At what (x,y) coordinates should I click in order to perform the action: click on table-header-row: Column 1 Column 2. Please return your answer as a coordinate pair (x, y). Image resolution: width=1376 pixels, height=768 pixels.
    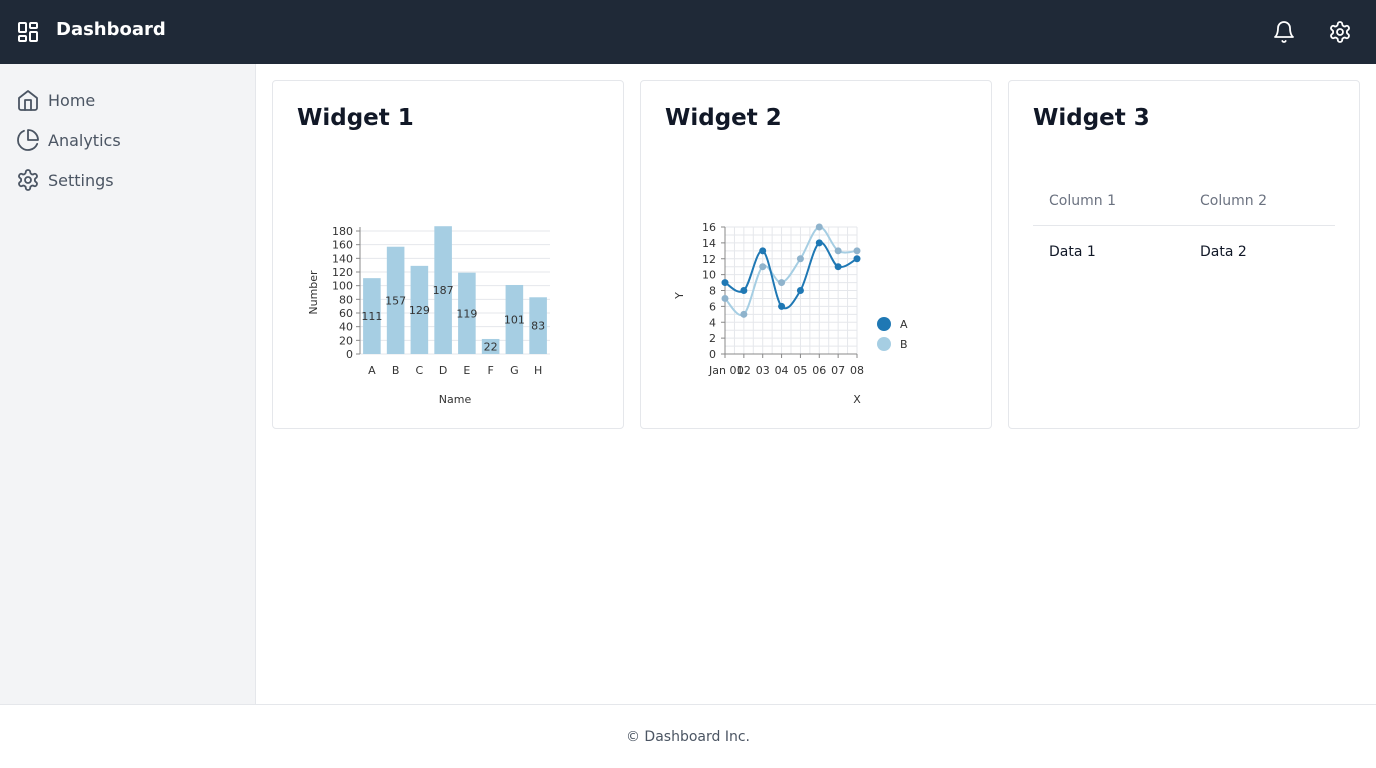
    Looking at the image, I should click on (1184, 201).